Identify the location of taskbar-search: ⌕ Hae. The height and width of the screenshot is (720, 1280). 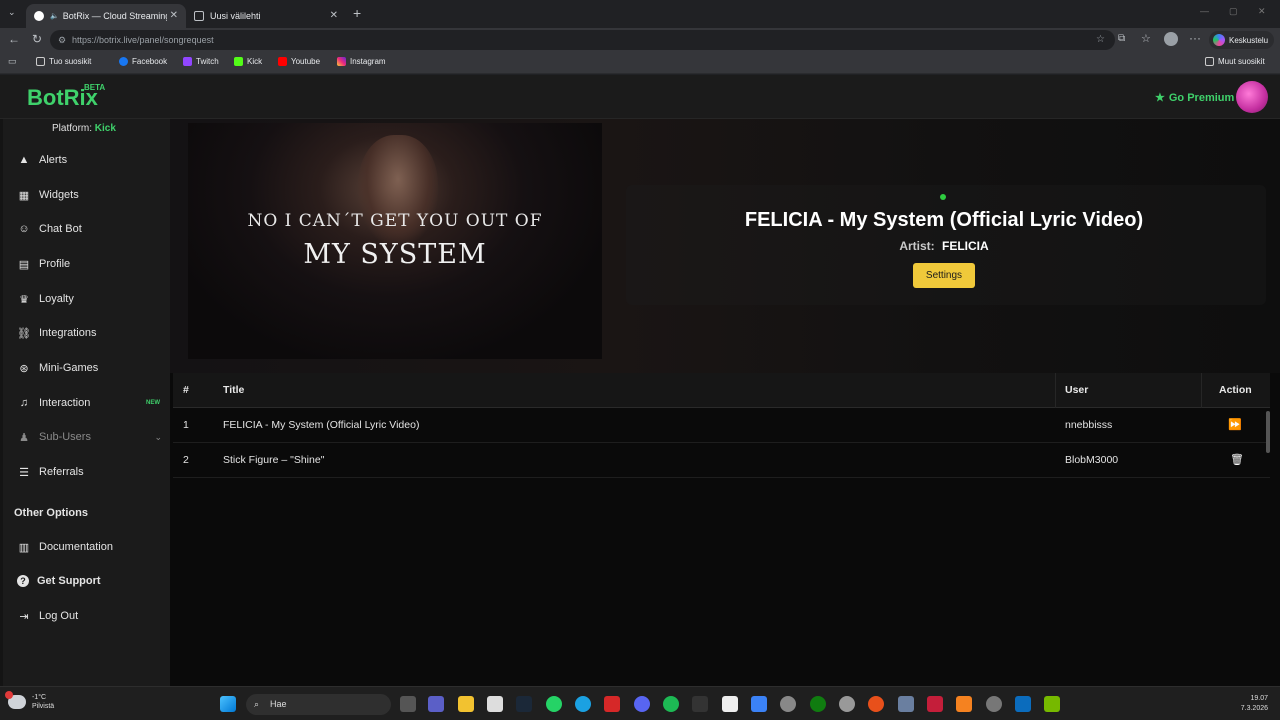
(318, 704).